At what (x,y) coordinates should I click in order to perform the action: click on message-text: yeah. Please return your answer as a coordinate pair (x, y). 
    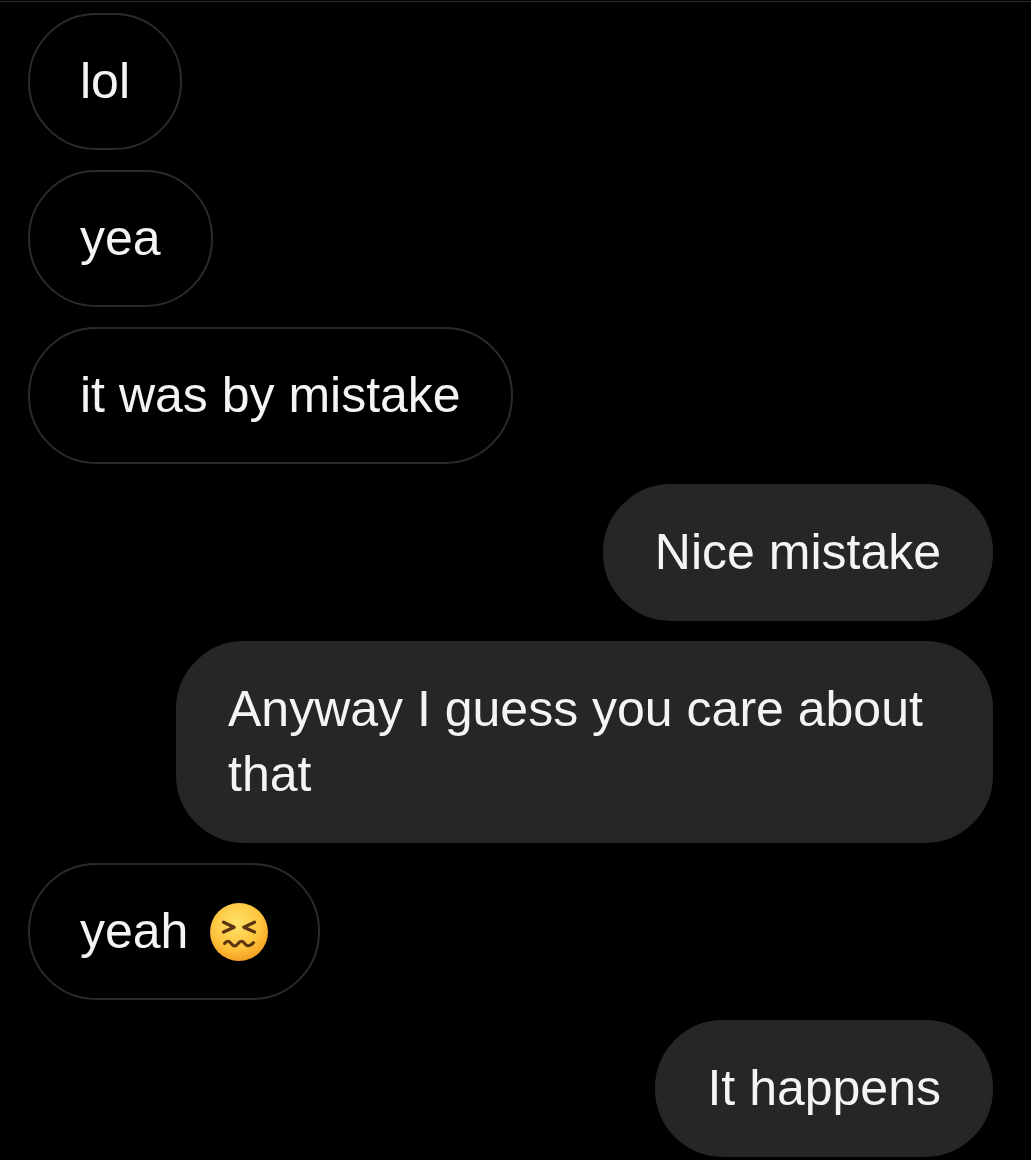
    Looking at the image, I should click on (134, 931).